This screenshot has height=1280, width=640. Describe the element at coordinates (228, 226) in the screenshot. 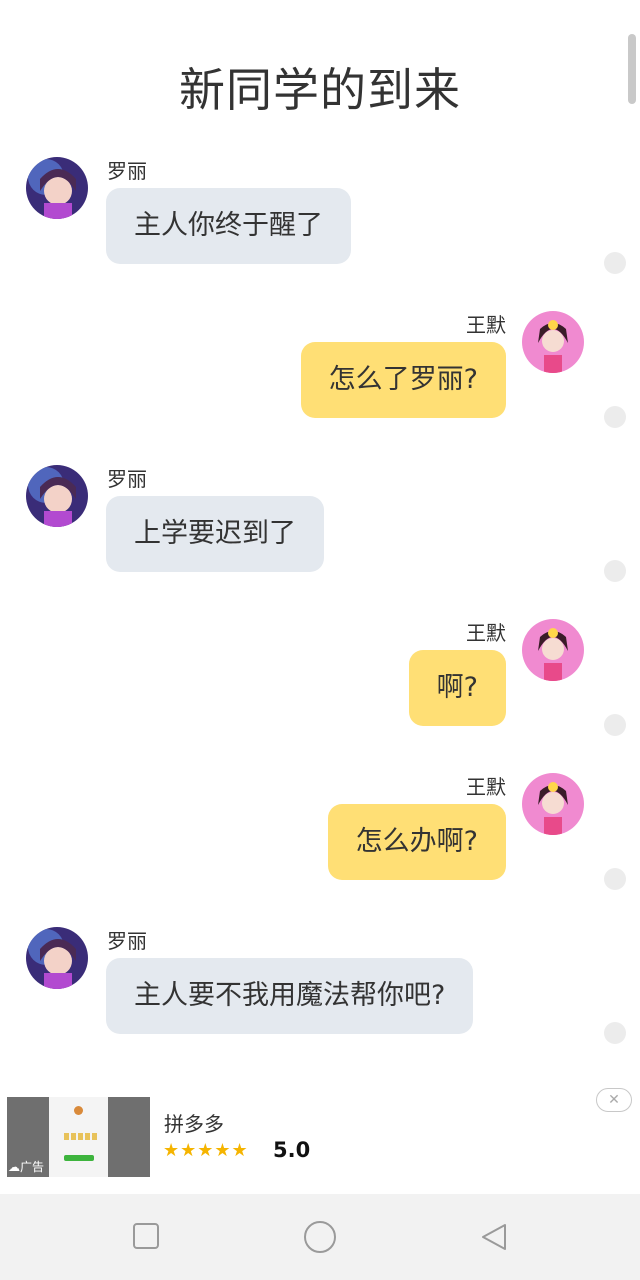

I see `message-bubble: 主人你终于醒了` at that location.